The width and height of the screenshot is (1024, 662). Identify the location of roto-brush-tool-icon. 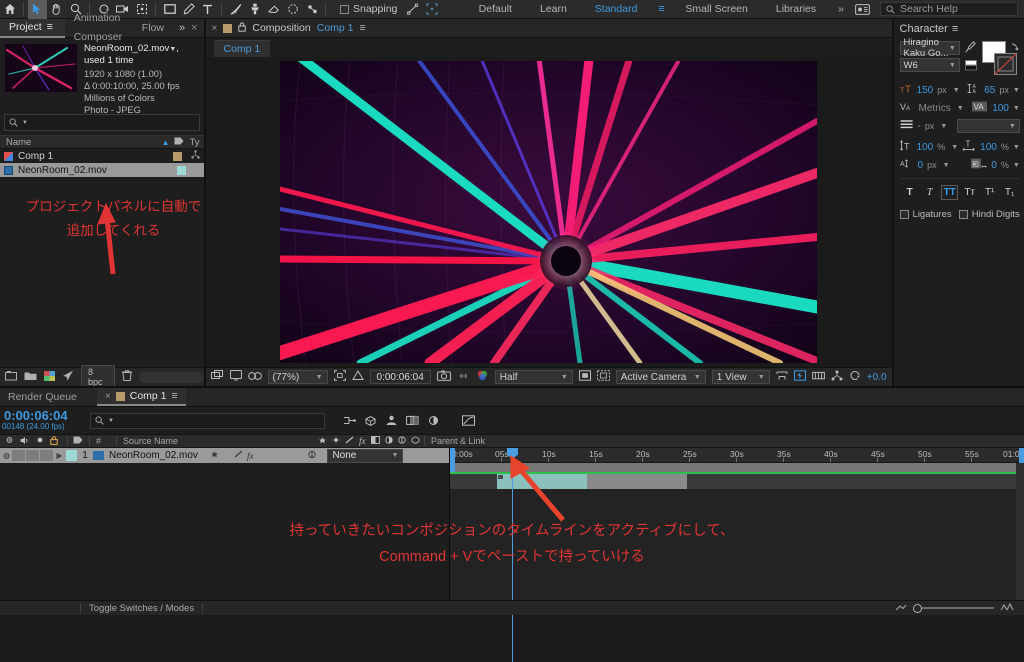
(292, 9).